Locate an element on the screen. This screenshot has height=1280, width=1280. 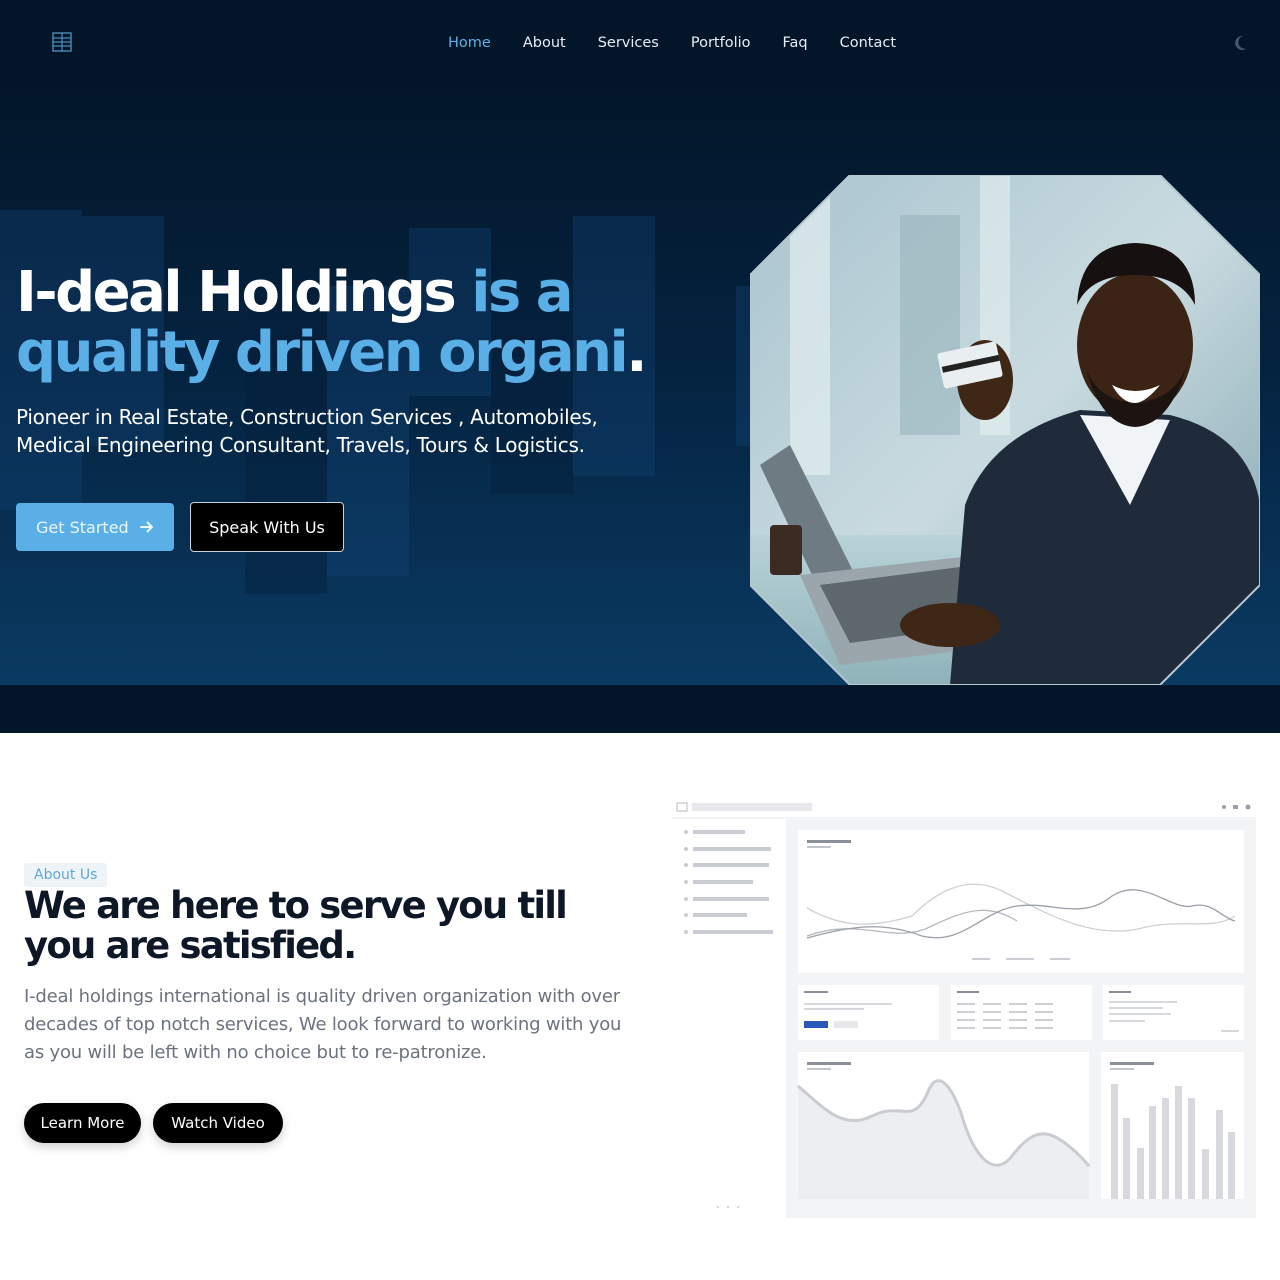
hero-bottom-band is located at coordinates (640, 709).